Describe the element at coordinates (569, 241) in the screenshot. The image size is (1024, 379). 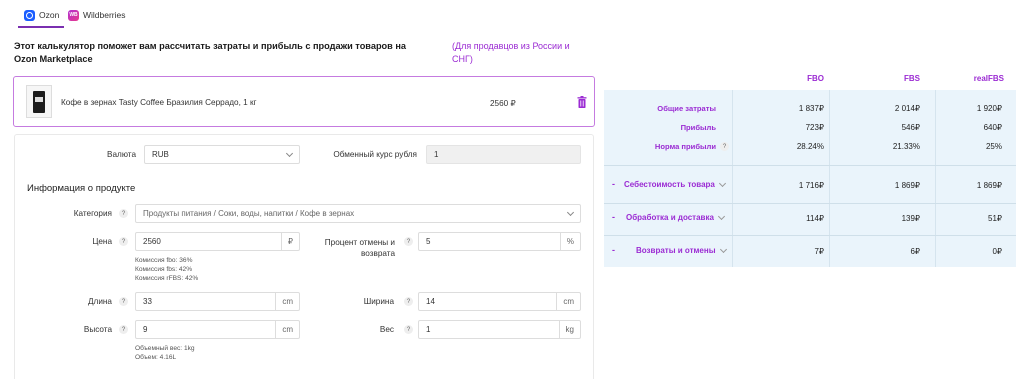
I see `cancel-rate-unit: %` at that location.